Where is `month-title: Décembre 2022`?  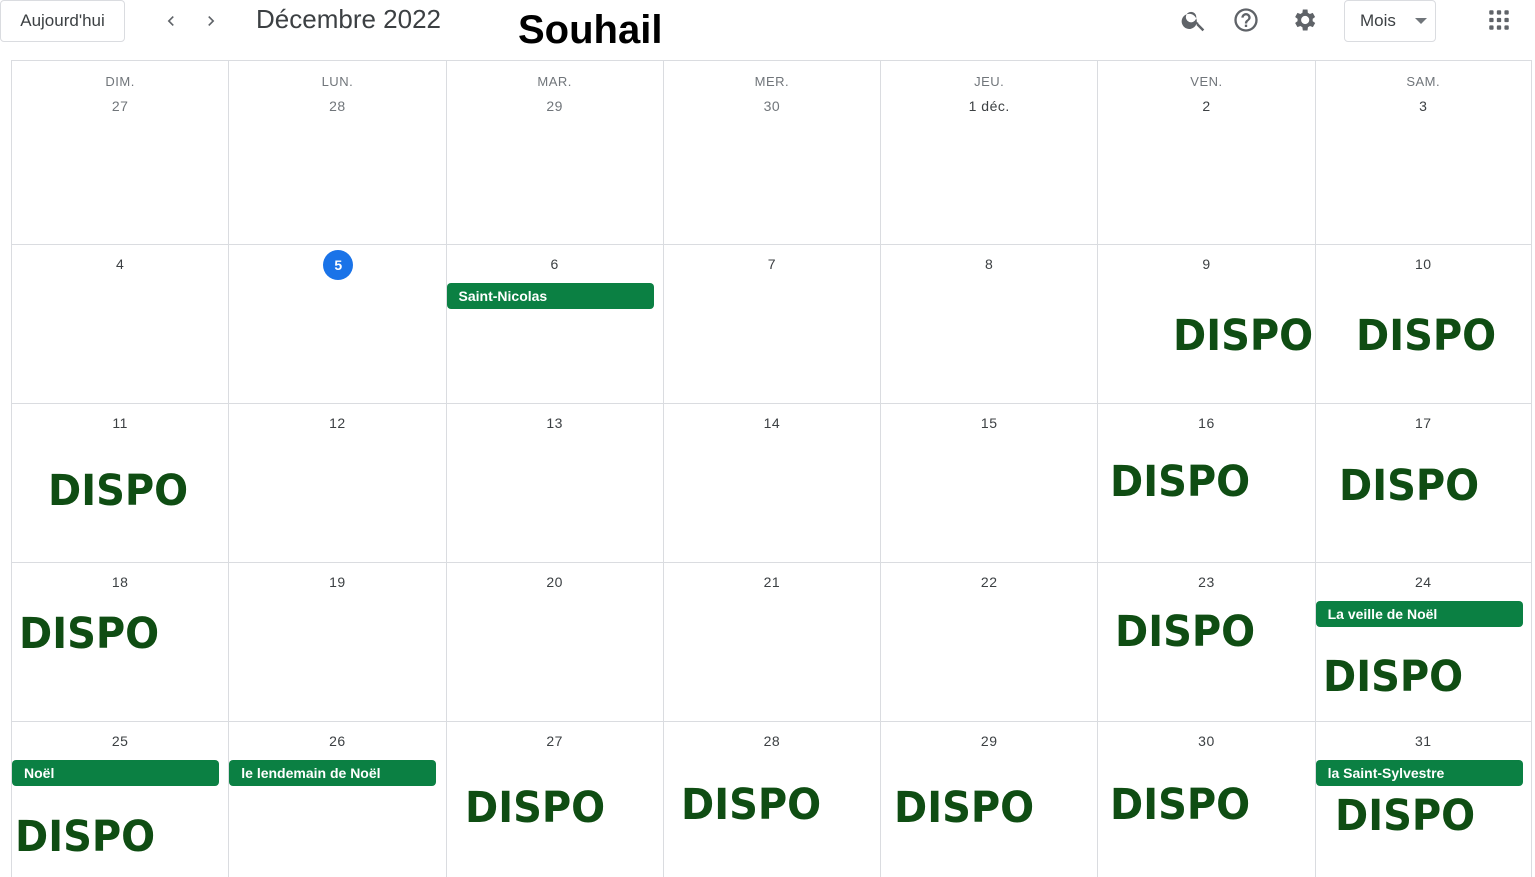 month-title: Décembre 2022 is located at coordinates (348, 19).